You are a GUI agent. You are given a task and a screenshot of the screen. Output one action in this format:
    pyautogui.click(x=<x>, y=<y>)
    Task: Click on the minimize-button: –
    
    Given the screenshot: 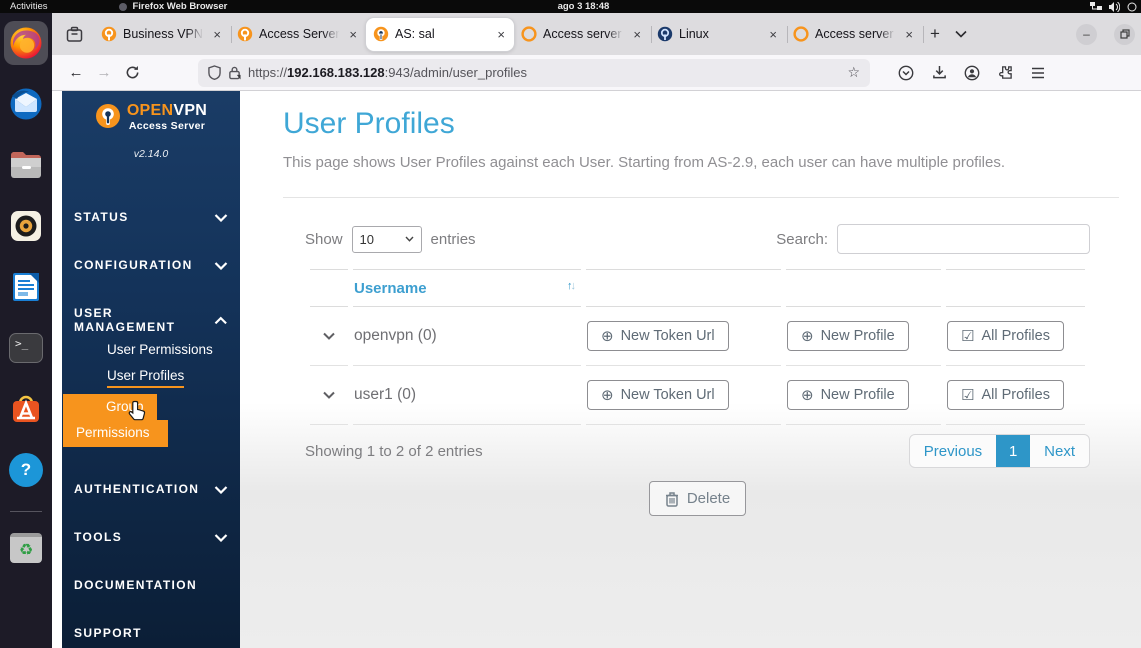 What is the action you would take?
    pyautogui.click(x=1086, y=34)
    